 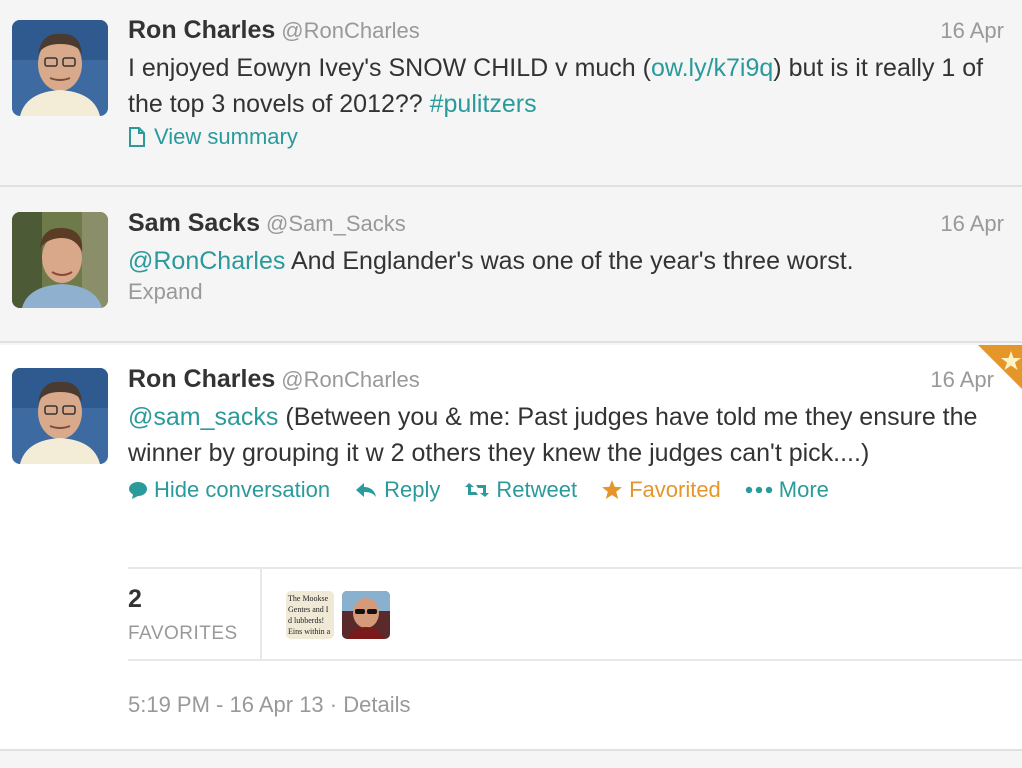 I want to click on tweet-meta: 5:19 PM - 16 Apr 13 · Details, so click(x=269, y=705).